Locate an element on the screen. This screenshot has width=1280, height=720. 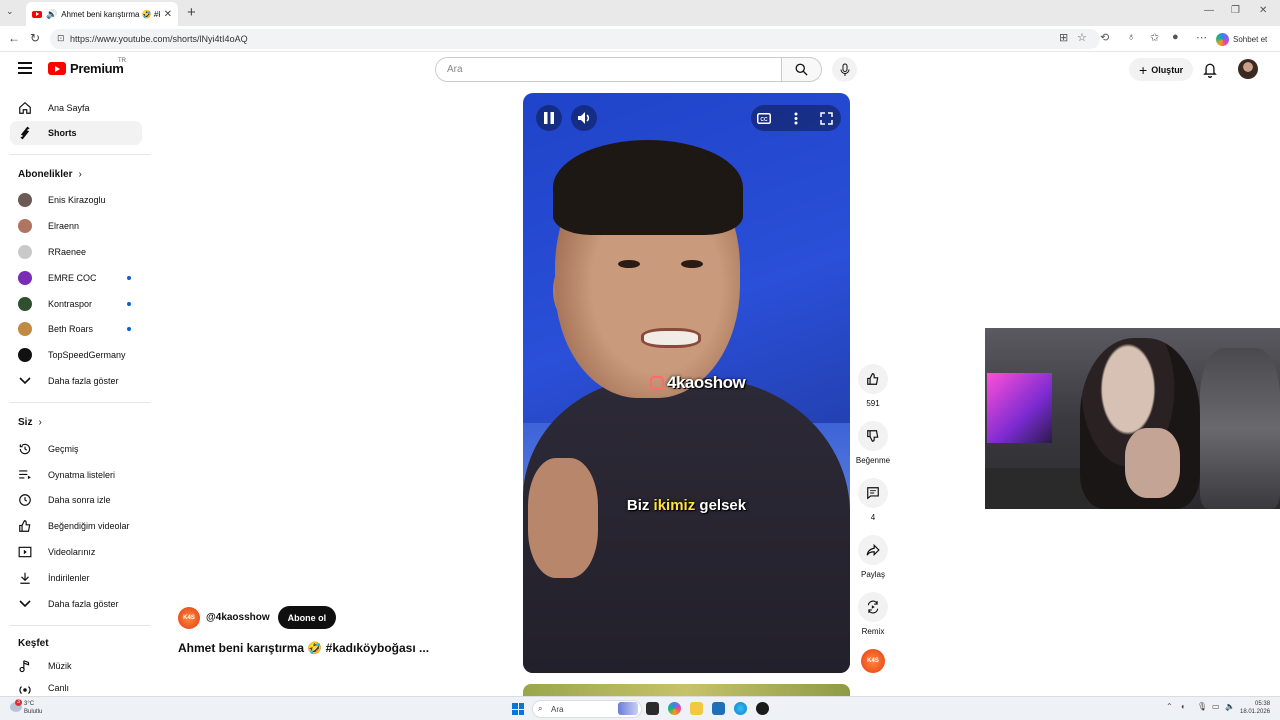
favorites-icon: ✩ is located at coordinates (1154, 37).